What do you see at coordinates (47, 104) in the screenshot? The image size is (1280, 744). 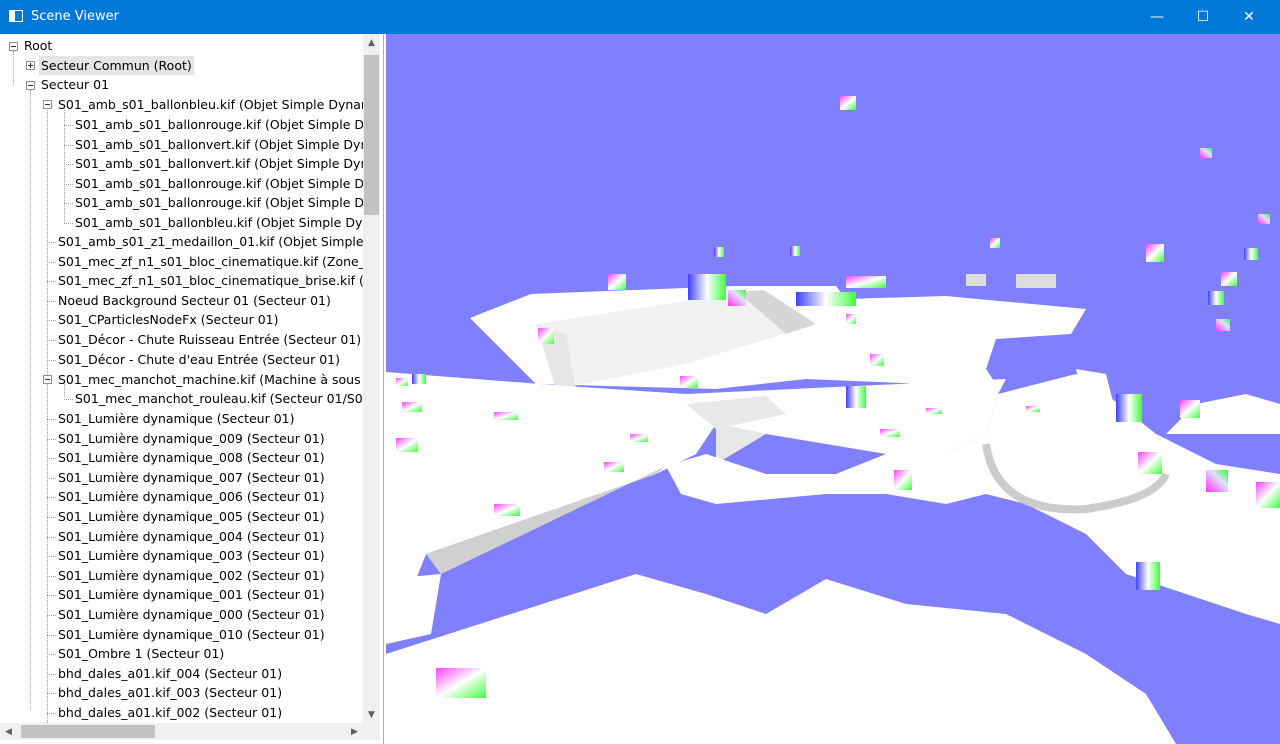 I see `collapse-ballonbleu-icon` at bounding box center [47, 104].